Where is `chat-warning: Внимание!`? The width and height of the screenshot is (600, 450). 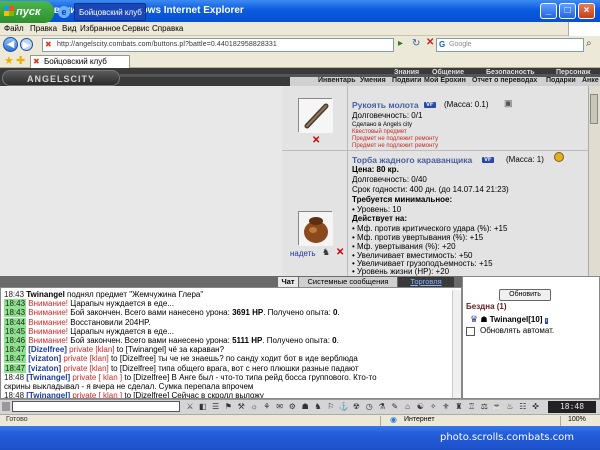 chat-warning: Внимание! is located at coordinates (48, 304).